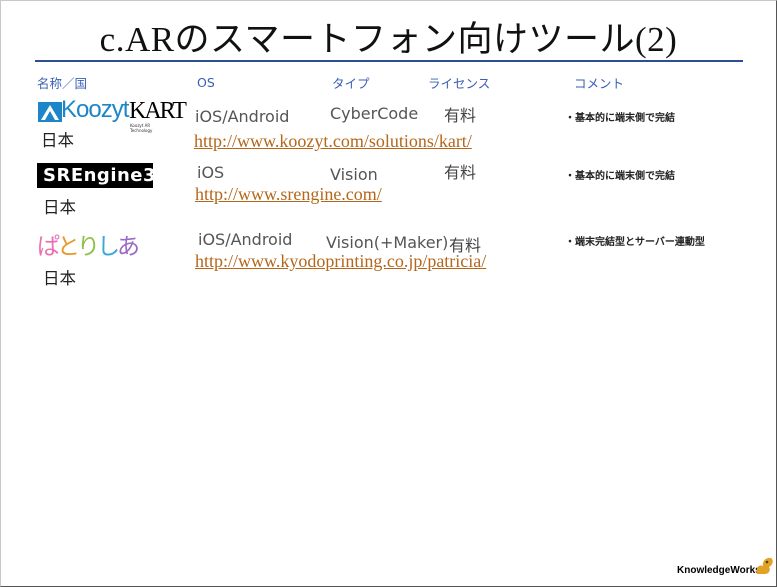 This screenshot has width=777, height=587. Describe the element at coordinates (459, 83) in the screenshot. I see `header-license: ライセンス` at that location.